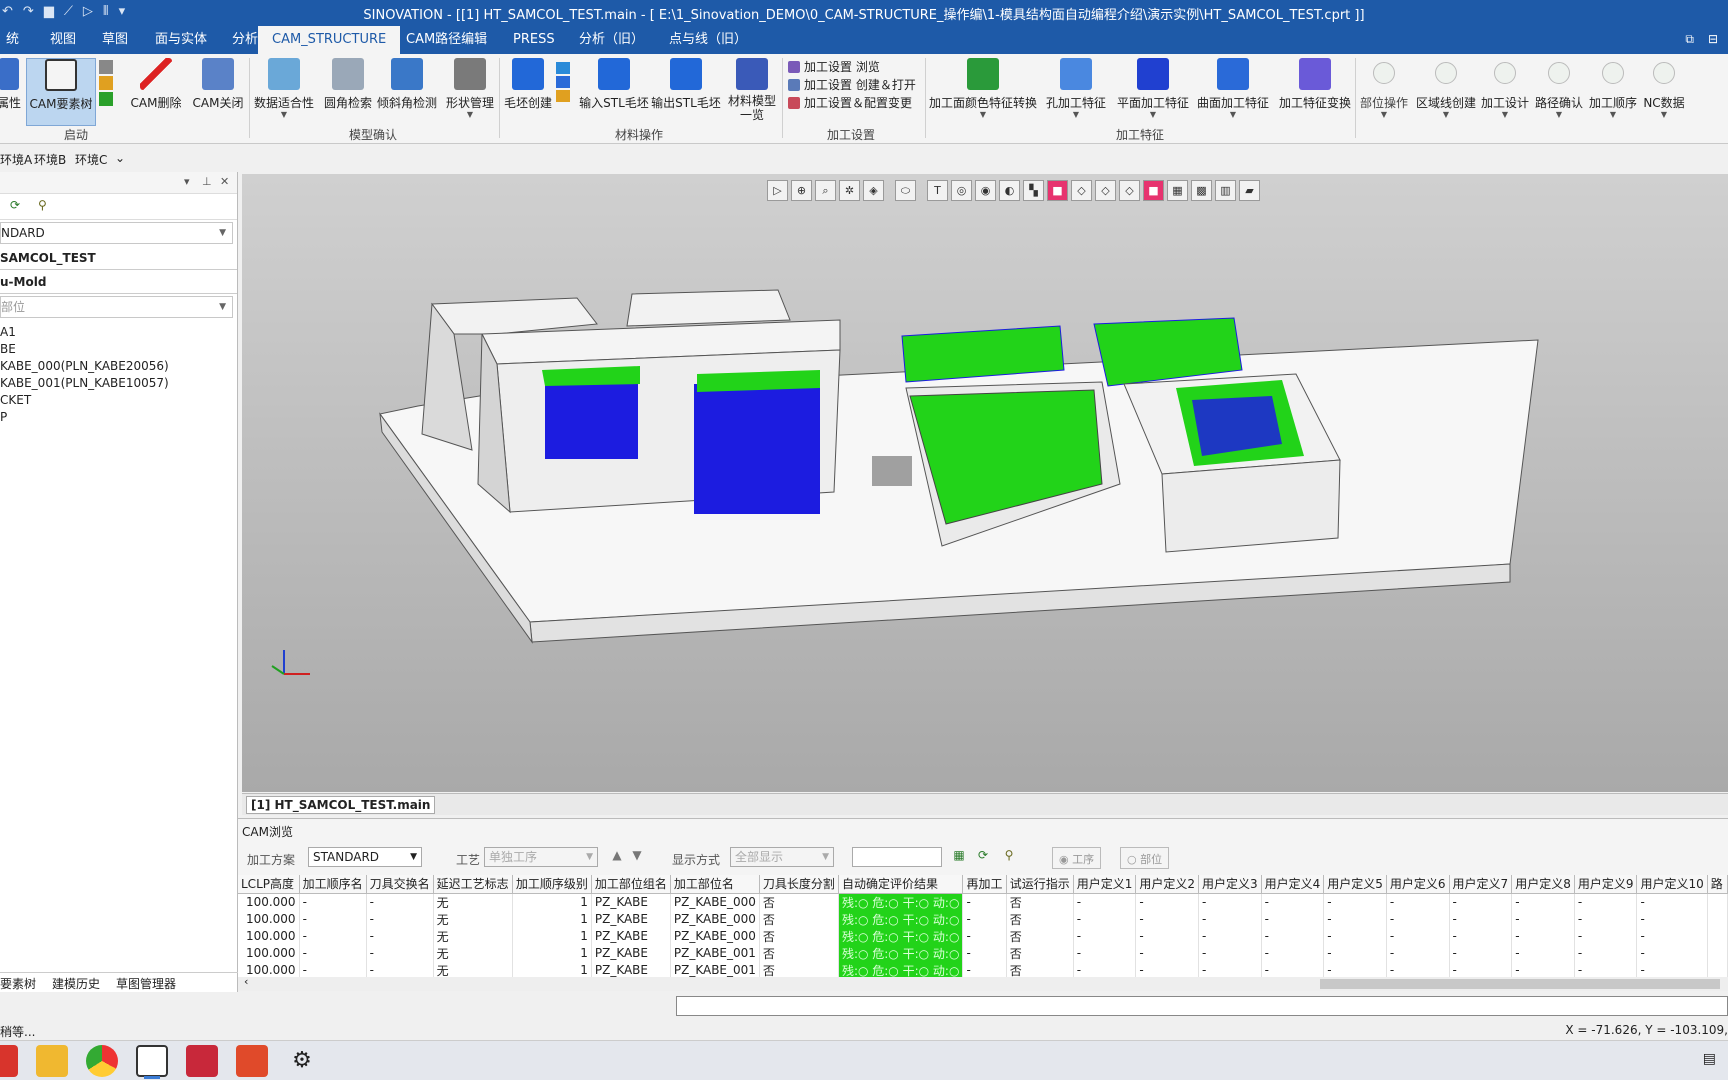 The image size is (1728, 1080). What do you see at coordinates (1105, 884) in the screenshot?
I see `column-header: 用户定义1` at bounding box center [1105, 884].